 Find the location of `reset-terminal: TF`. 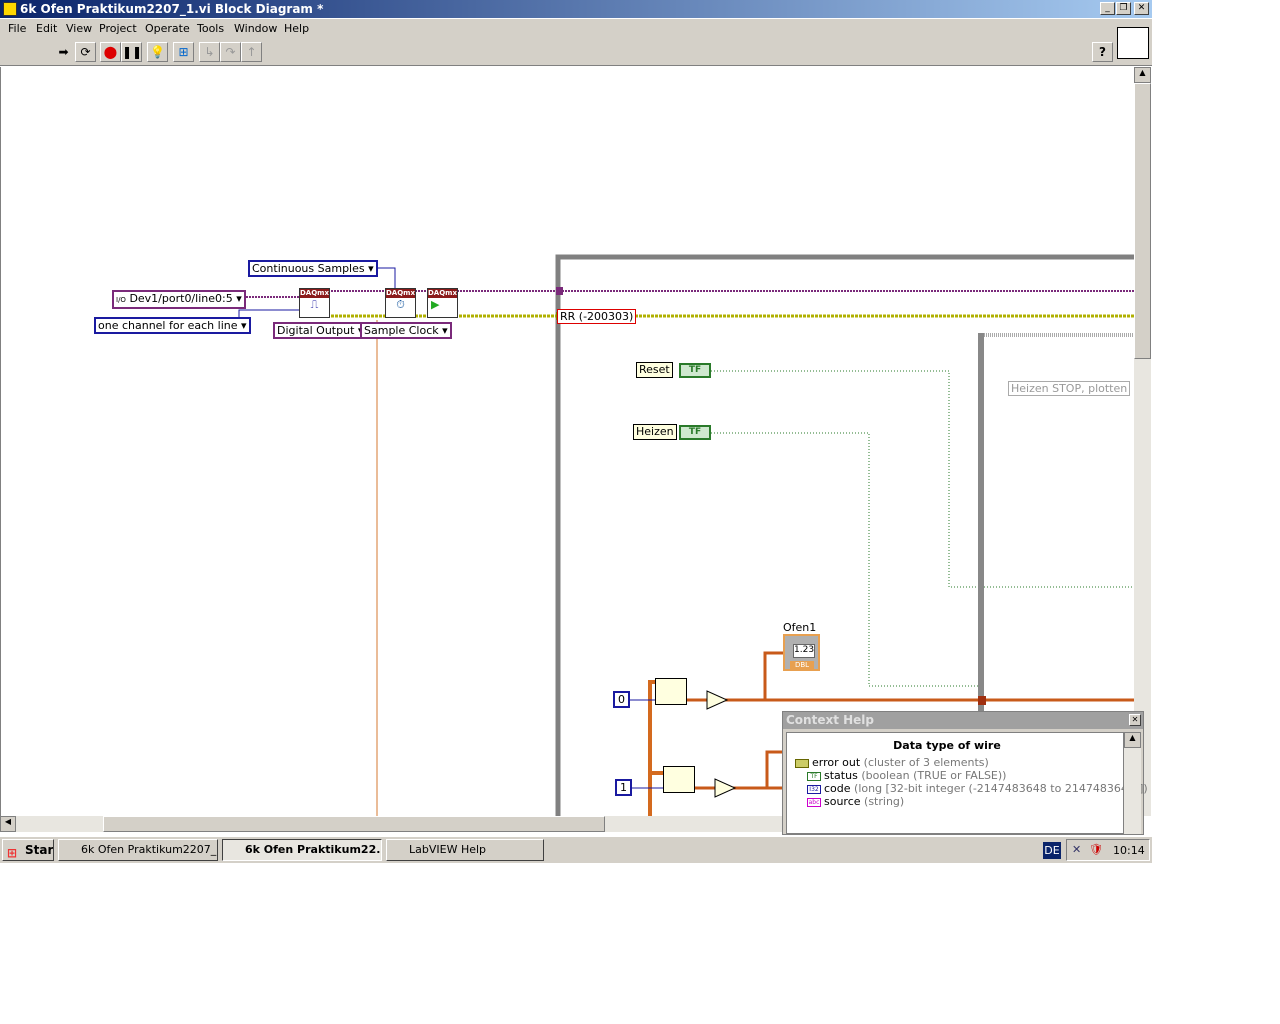

reset-terminal: TF is located at coordinates (695, 370).